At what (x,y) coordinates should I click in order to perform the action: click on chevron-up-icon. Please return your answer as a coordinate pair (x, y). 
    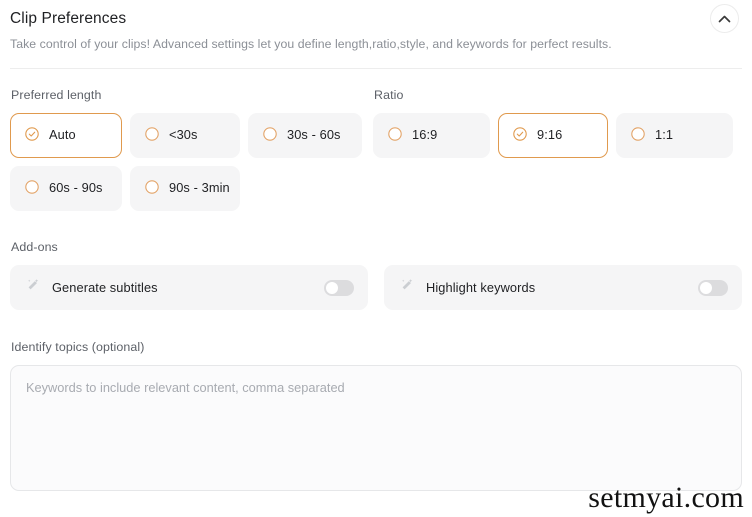
    Looking at the image, I should click on (724, 19).